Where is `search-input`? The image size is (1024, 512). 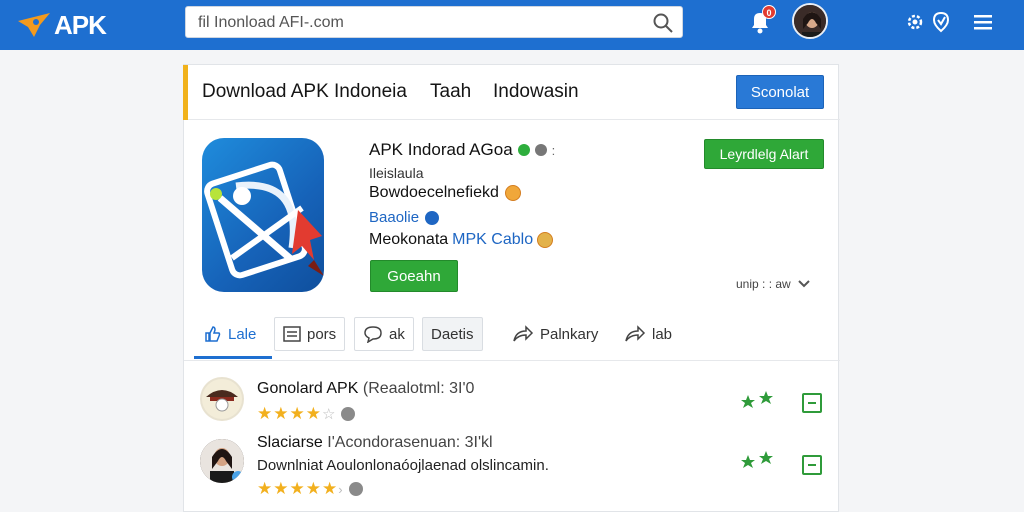
search-input is located at coordinates (418, 23).